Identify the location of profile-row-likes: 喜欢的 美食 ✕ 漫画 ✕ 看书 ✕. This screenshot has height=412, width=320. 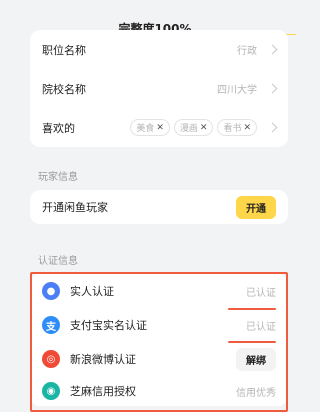
(159, 127).